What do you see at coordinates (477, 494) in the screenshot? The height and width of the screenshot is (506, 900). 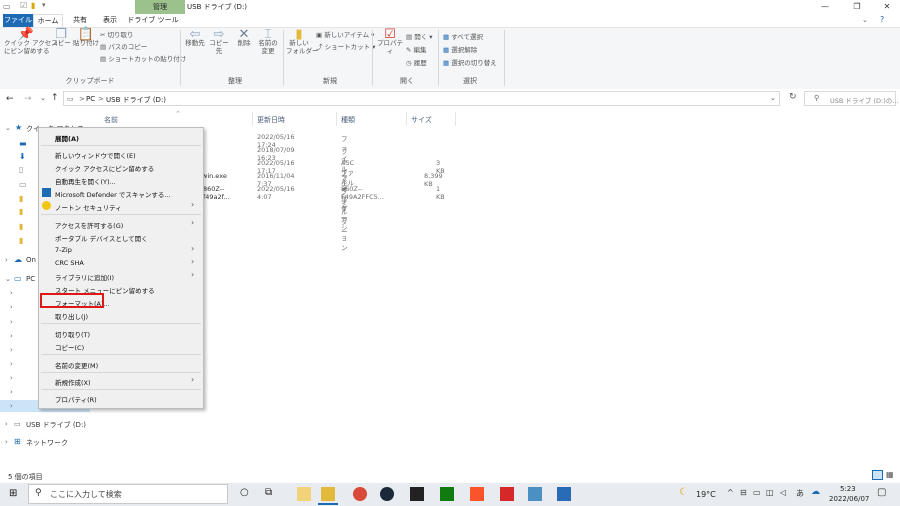 I see `brave-icon` at bounding box center [477, 494].